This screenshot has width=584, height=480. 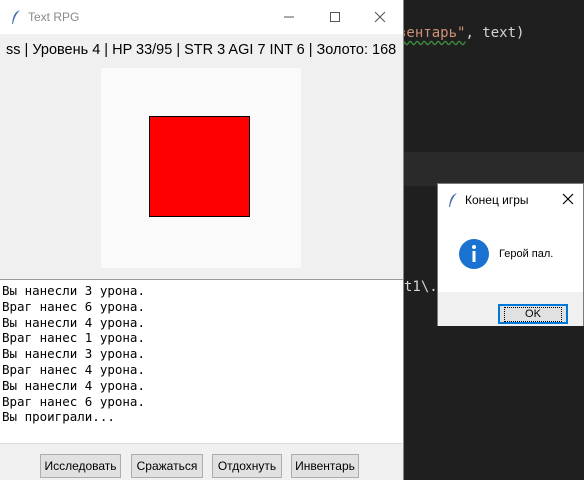 What do you see at coordinates (497, 200) in the screenshot?
I see `dialog-title: Конец игры` at bounding box center [497, 200].